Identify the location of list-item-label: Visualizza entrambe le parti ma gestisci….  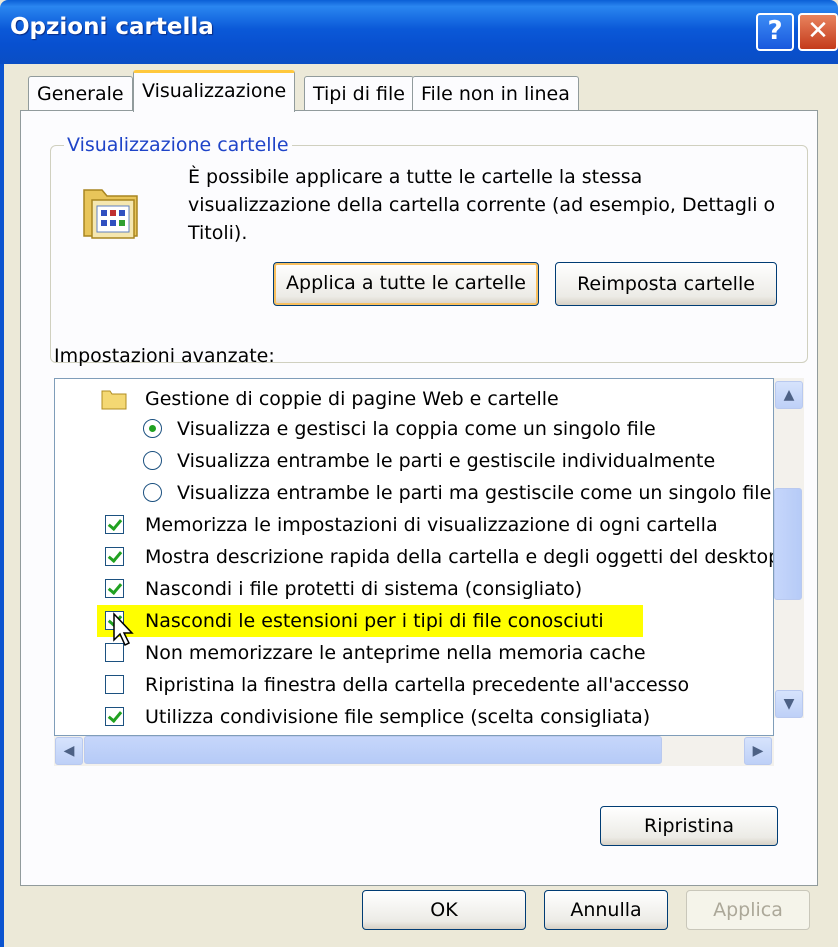
(474, 493).